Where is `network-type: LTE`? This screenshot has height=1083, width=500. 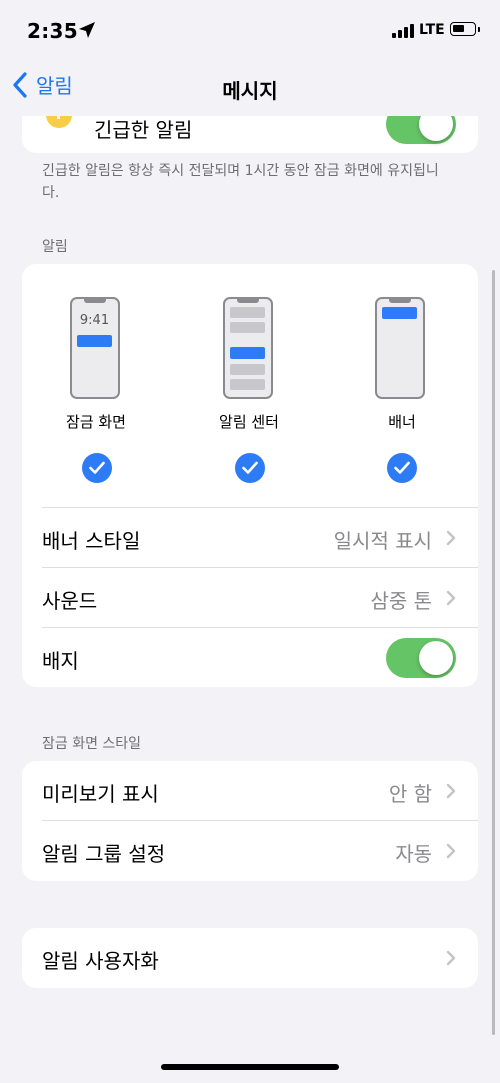 network-type: LTE is located at coordinates (432, 30).